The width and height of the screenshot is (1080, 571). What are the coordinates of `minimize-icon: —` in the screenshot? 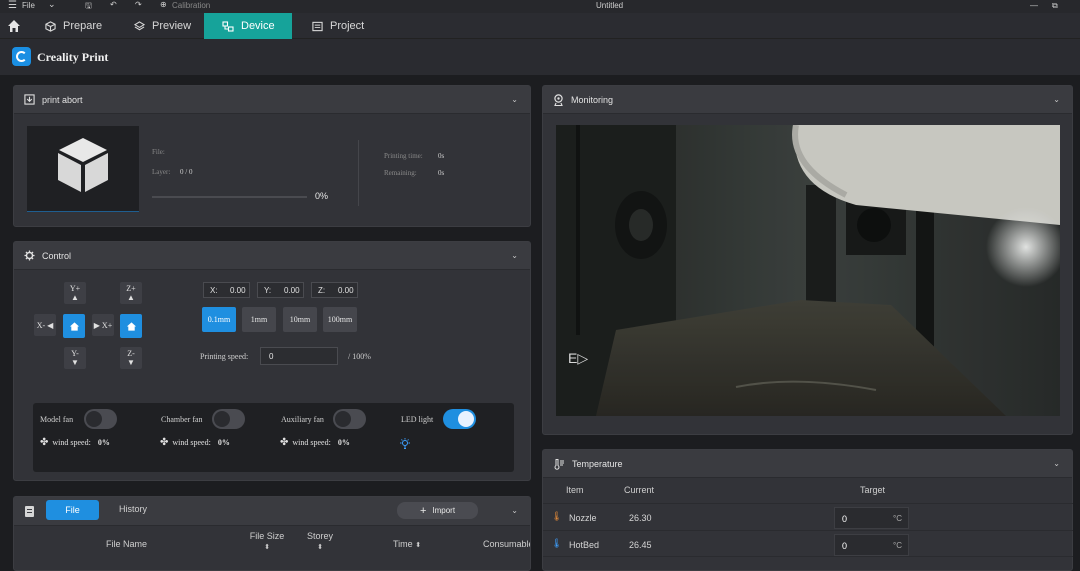 It's located at (1034, 5).